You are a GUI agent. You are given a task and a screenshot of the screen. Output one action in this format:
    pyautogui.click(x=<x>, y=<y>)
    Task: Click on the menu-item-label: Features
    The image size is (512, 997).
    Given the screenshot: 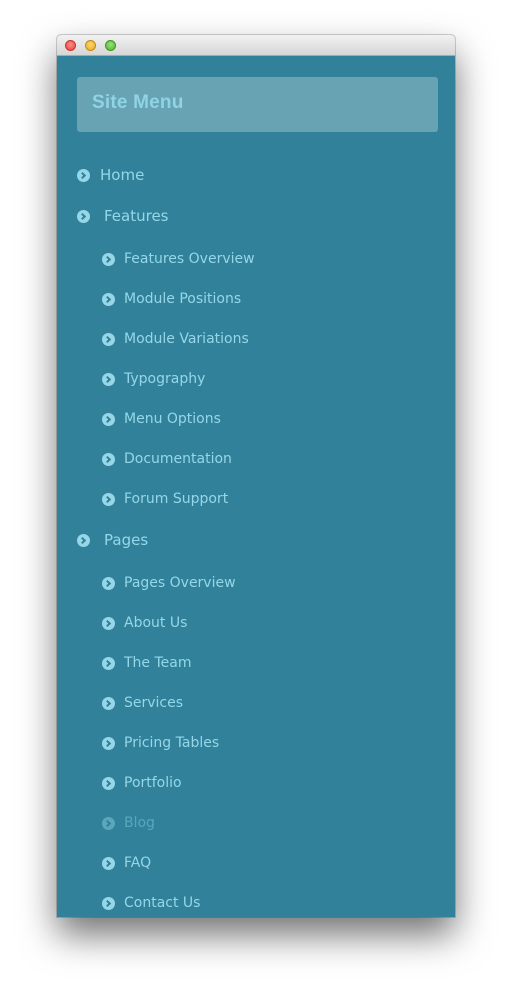 What is the action you would take?
    pyautogui.click(x=136, y=216)
    